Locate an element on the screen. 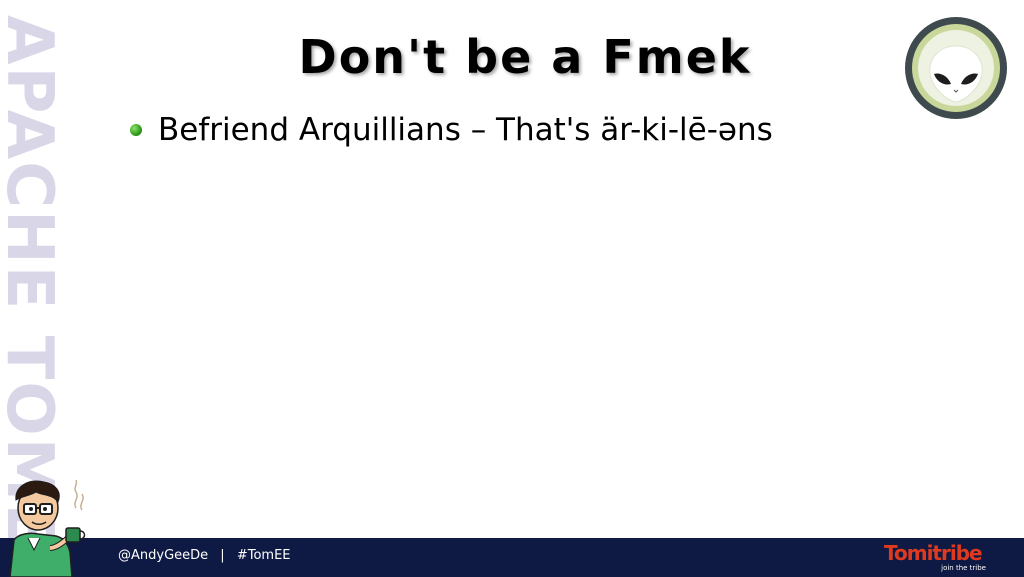  brand-logo: Tomitribe join the tribe is located at coordinates (939, 558).